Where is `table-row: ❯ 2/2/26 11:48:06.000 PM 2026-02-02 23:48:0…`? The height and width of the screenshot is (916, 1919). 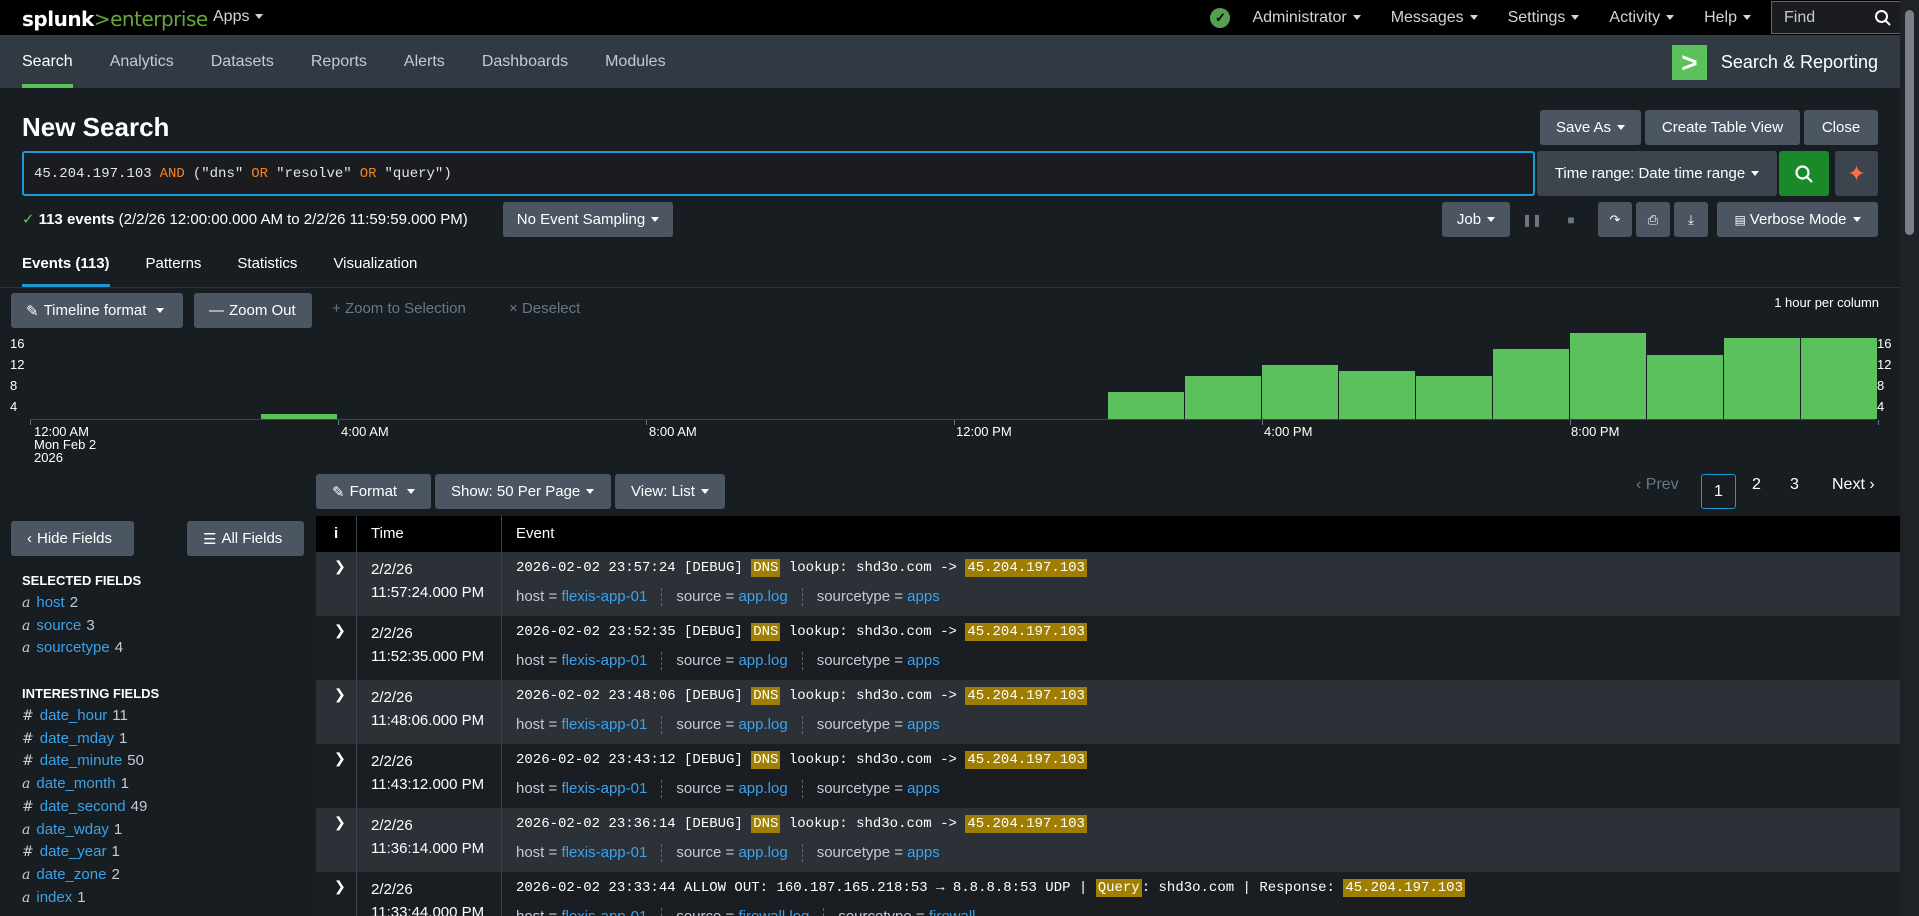 table-row: ❯ 2/2/26 11:48:06.000 PM 2026-02-02 23:48:0… is located at coordinates (1108, 712).